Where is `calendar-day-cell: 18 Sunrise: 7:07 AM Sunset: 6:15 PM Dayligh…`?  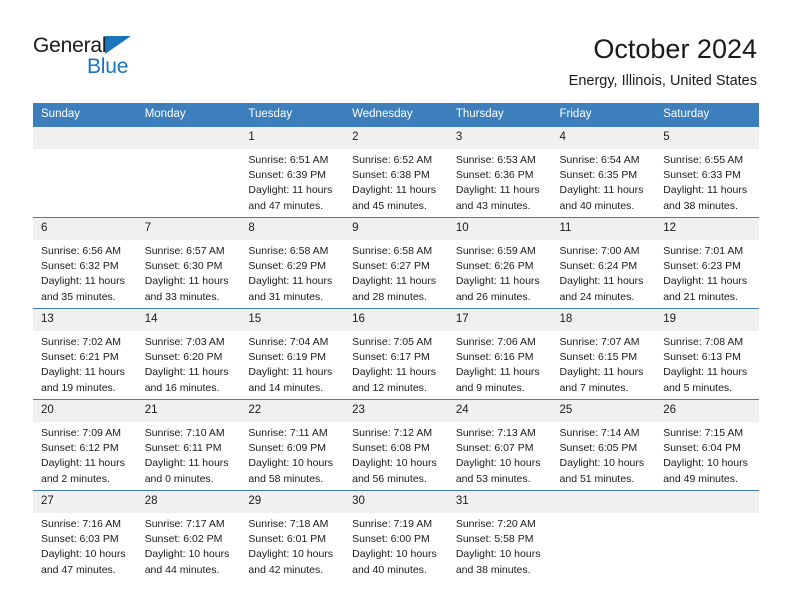
calendar-day-cell: 18 Sunrise: 7:07 AM Sunset: 6:15 PM Dayligh… is located at coordinates (603, 354).